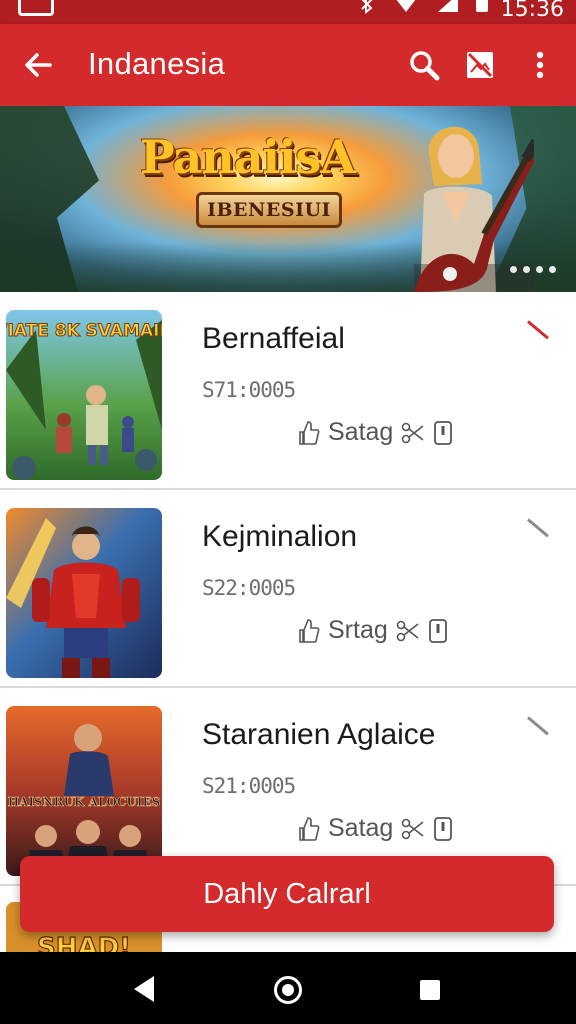 The width and height of the screenshot is (576, 1024). What do you see at coordinates (533, 269) in the screenshot?
I see `carousel-indicator` at bounding box center [533, 269].